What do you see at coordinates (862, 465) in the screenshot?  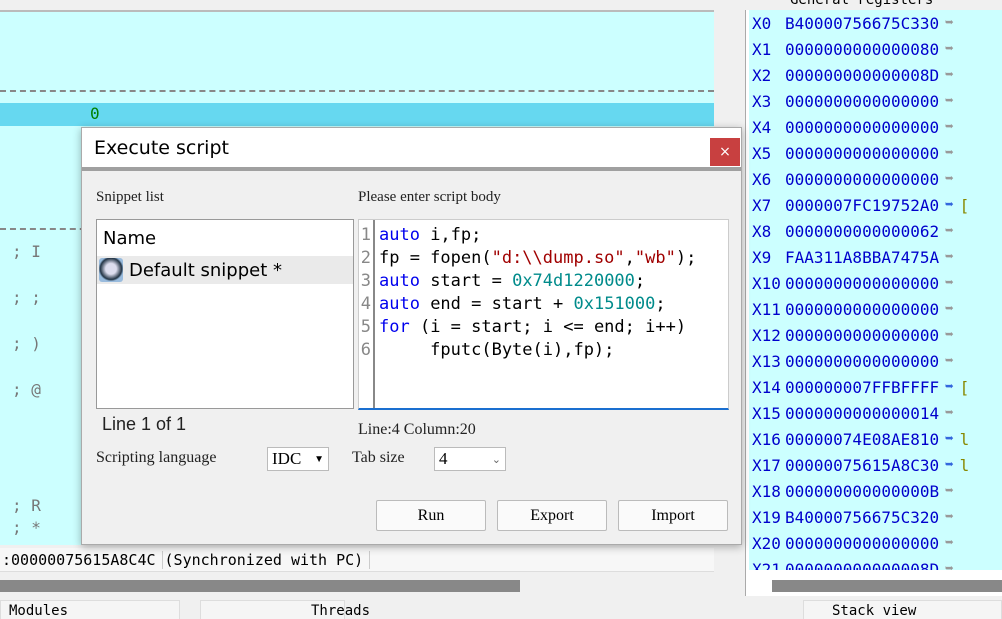 I see `register-value: 00000075615A8C30` at bounding box center [862, 465].